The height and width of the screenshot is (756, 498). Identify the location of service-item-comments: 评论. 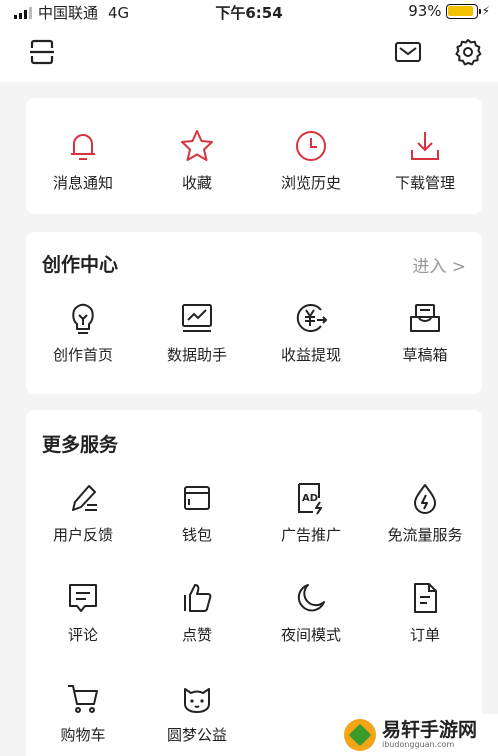
(83, 612).